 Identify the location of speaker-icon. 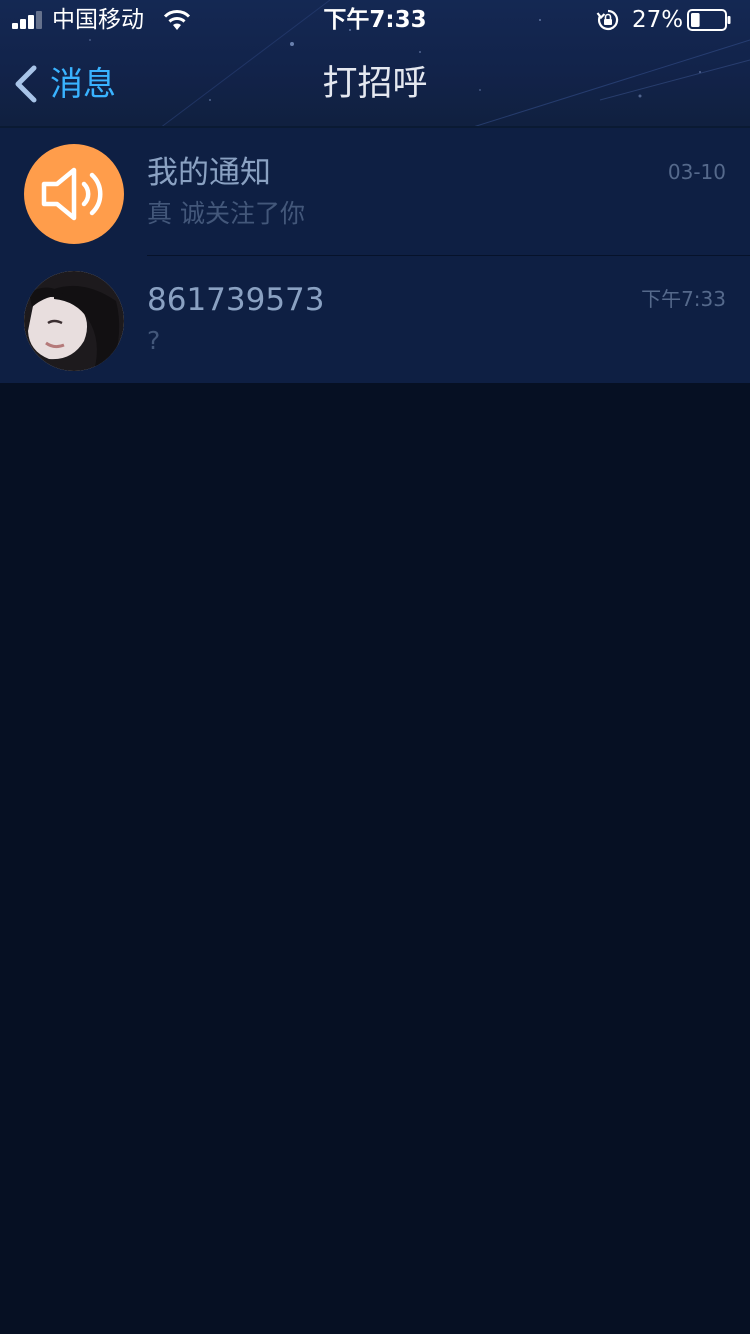
(72, 194).